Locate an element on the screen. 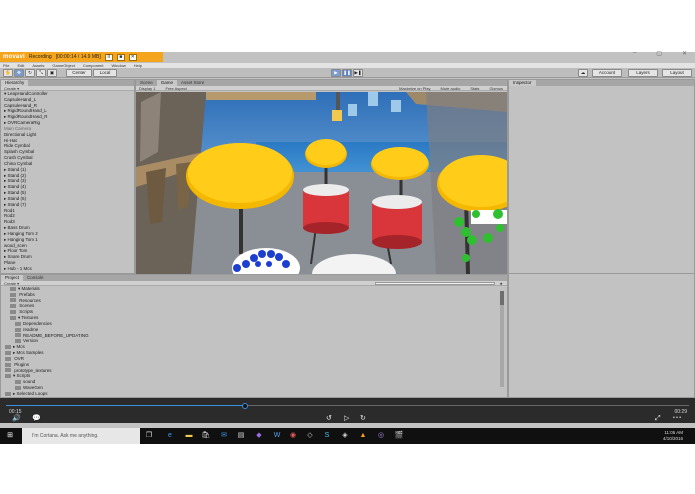 This screenshot has height=494, width=695. subtitles-icon: 💬 is located at coordinates (36, 418).